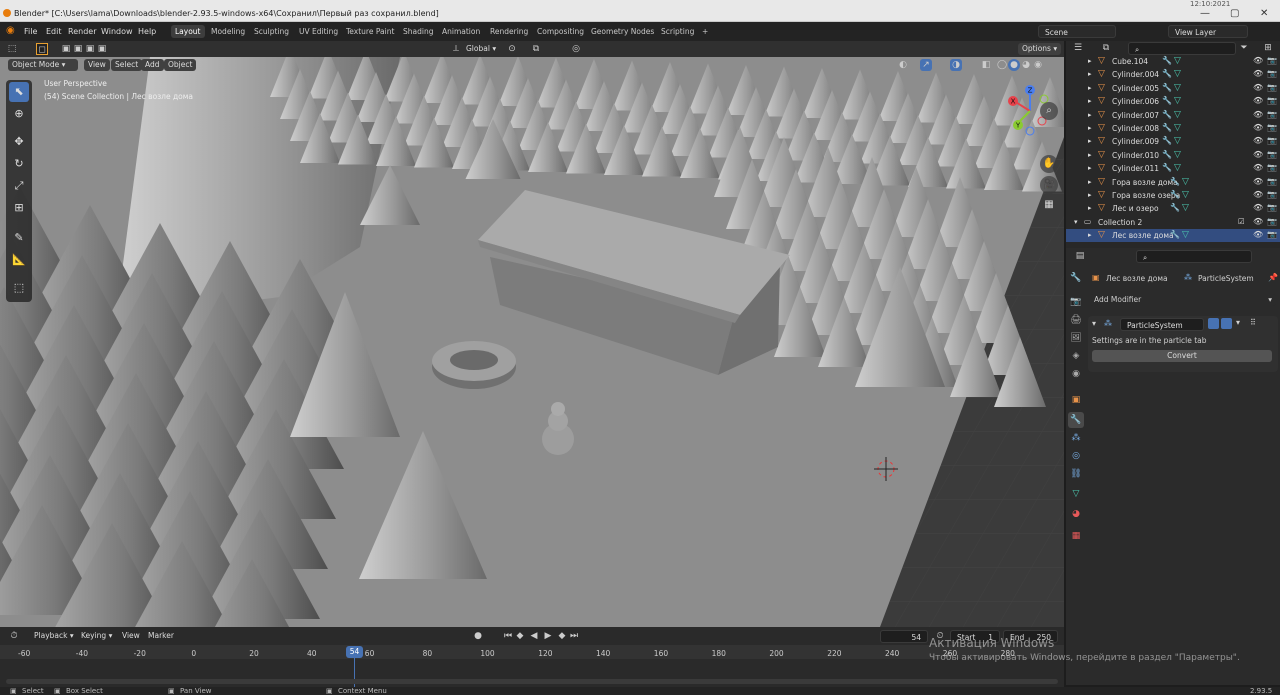 This screenshot has height=695, width=1280. Describe the element at coordinates (131, 636) in the screenshot. I see `menu-timeline-view: View` at that location.